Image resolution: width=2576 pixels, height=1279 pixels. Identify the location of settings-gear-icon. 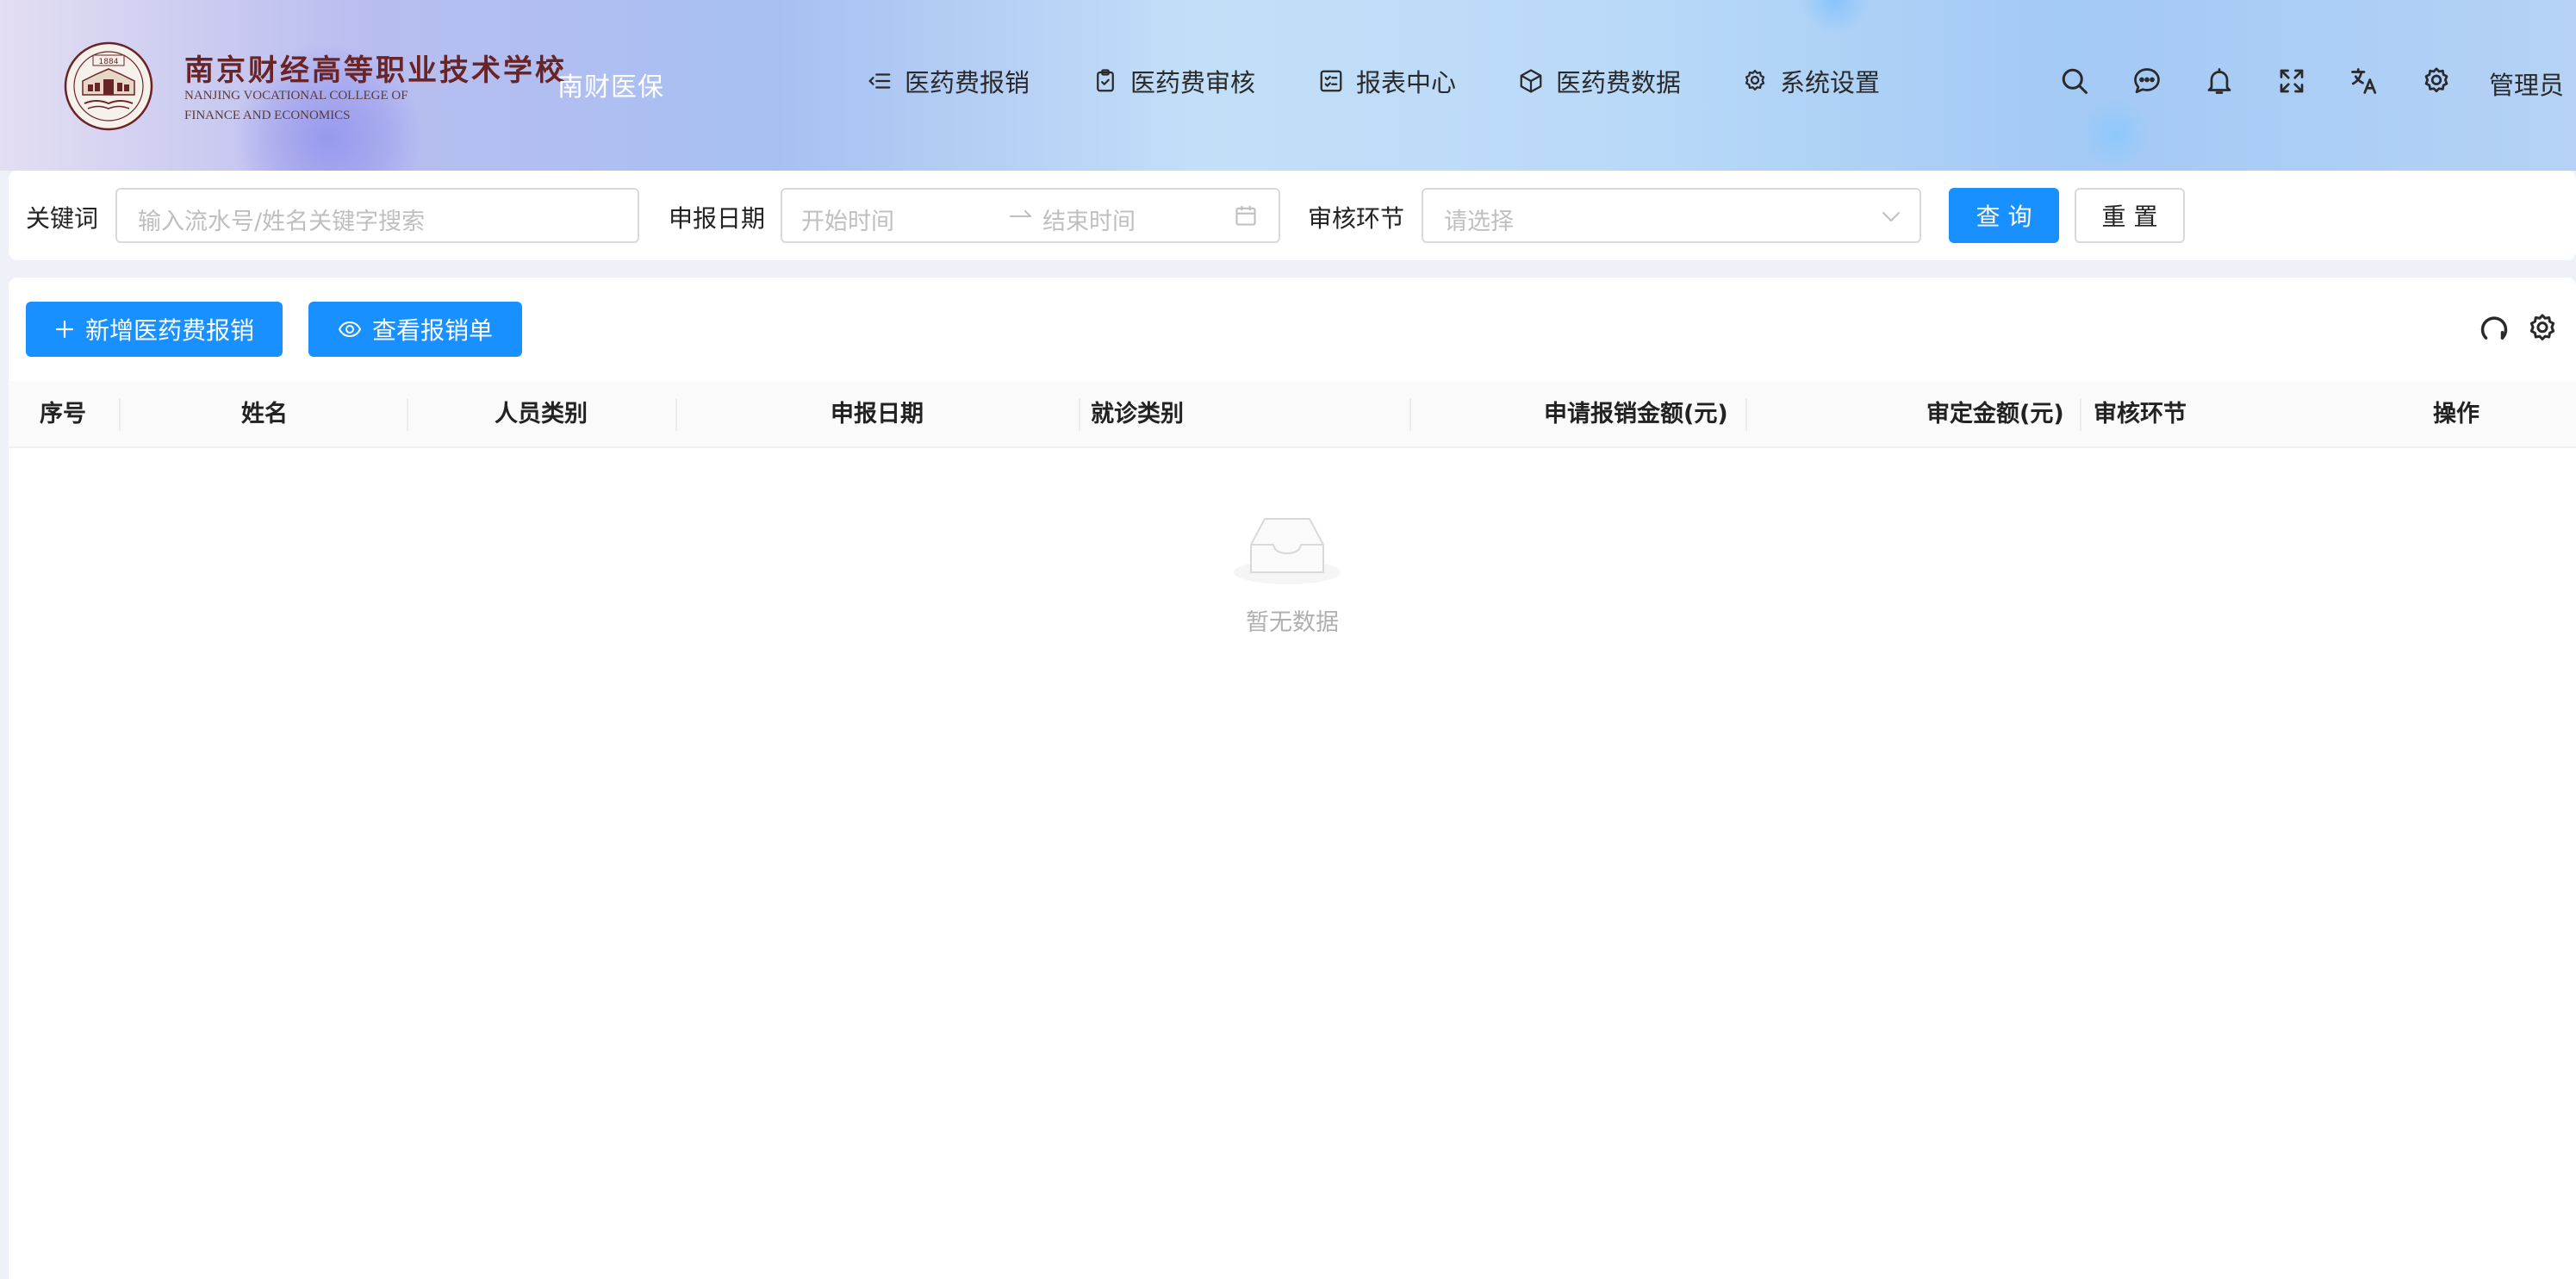
(2437, 82).